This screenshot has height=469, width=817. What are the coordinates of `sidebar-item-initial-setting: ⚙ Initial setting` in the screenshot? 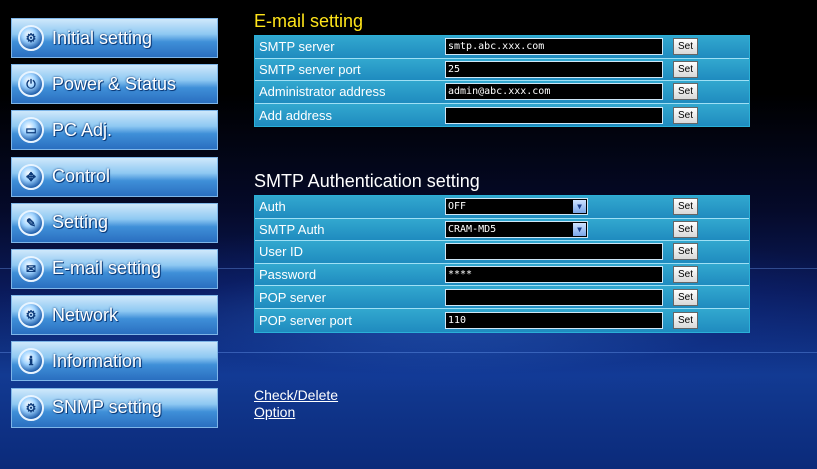 It's located at (114, 38).